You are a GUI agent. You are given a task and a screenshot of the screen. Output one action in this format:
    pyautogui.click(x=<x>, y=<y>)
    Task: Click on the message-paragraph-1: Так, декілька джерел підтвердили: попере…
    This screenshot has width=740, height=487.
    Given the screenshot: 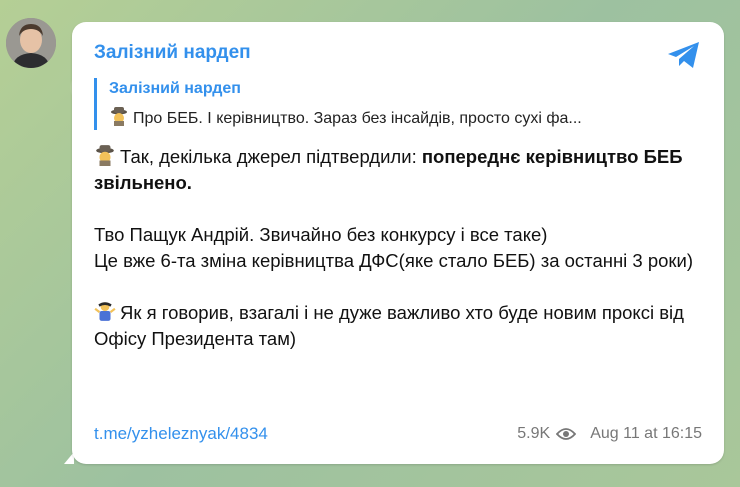 What is the action you would take?
    pyautogui.click(x=399, y=170)
    